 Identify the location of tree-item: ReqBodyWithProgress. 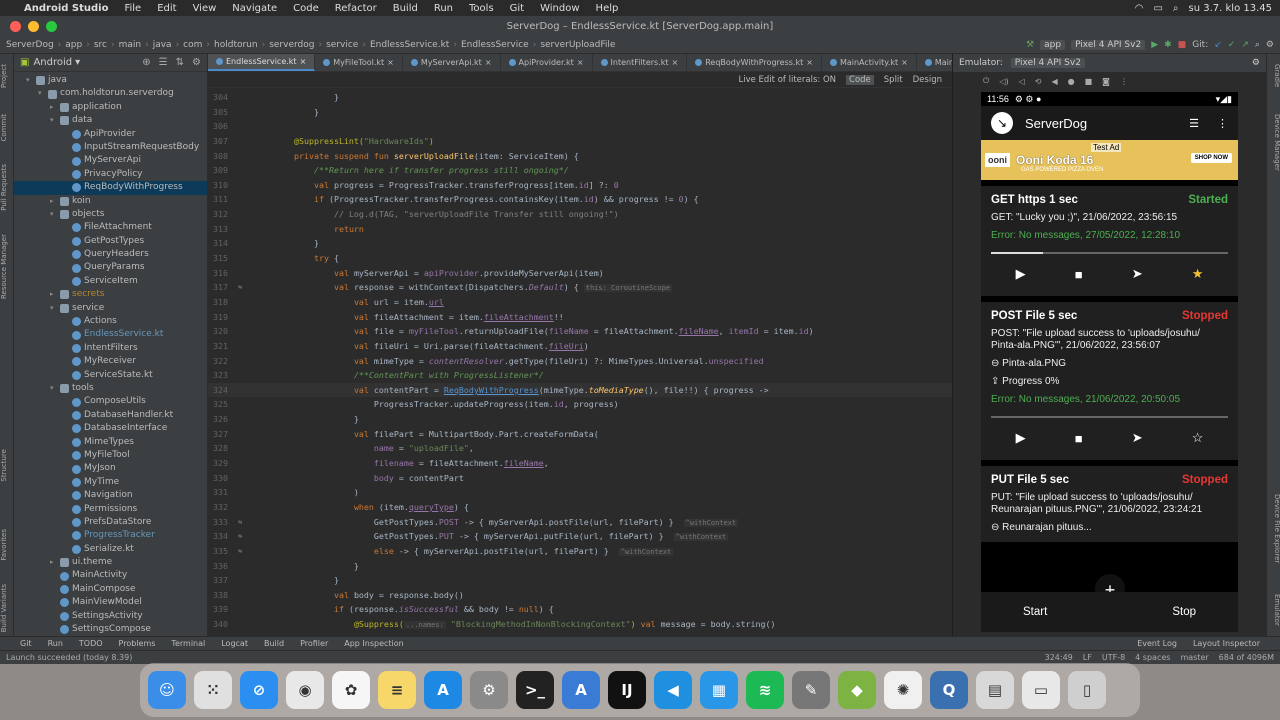
(110, 188).